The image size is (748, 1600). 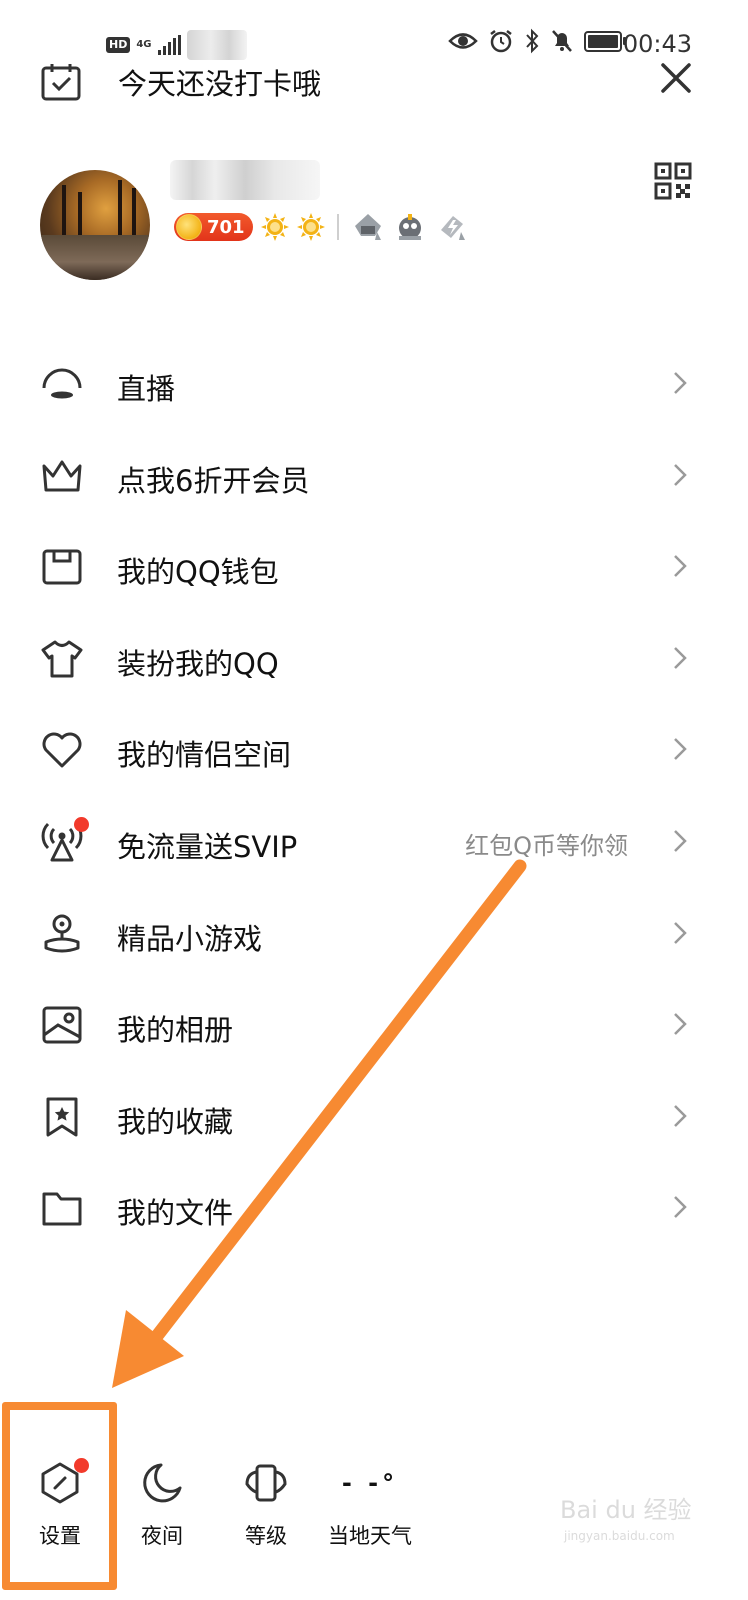 What do you see at coordinates (62, 1025) in the screenshot?
I see `album-icon` at bounding box center [62, 1025].